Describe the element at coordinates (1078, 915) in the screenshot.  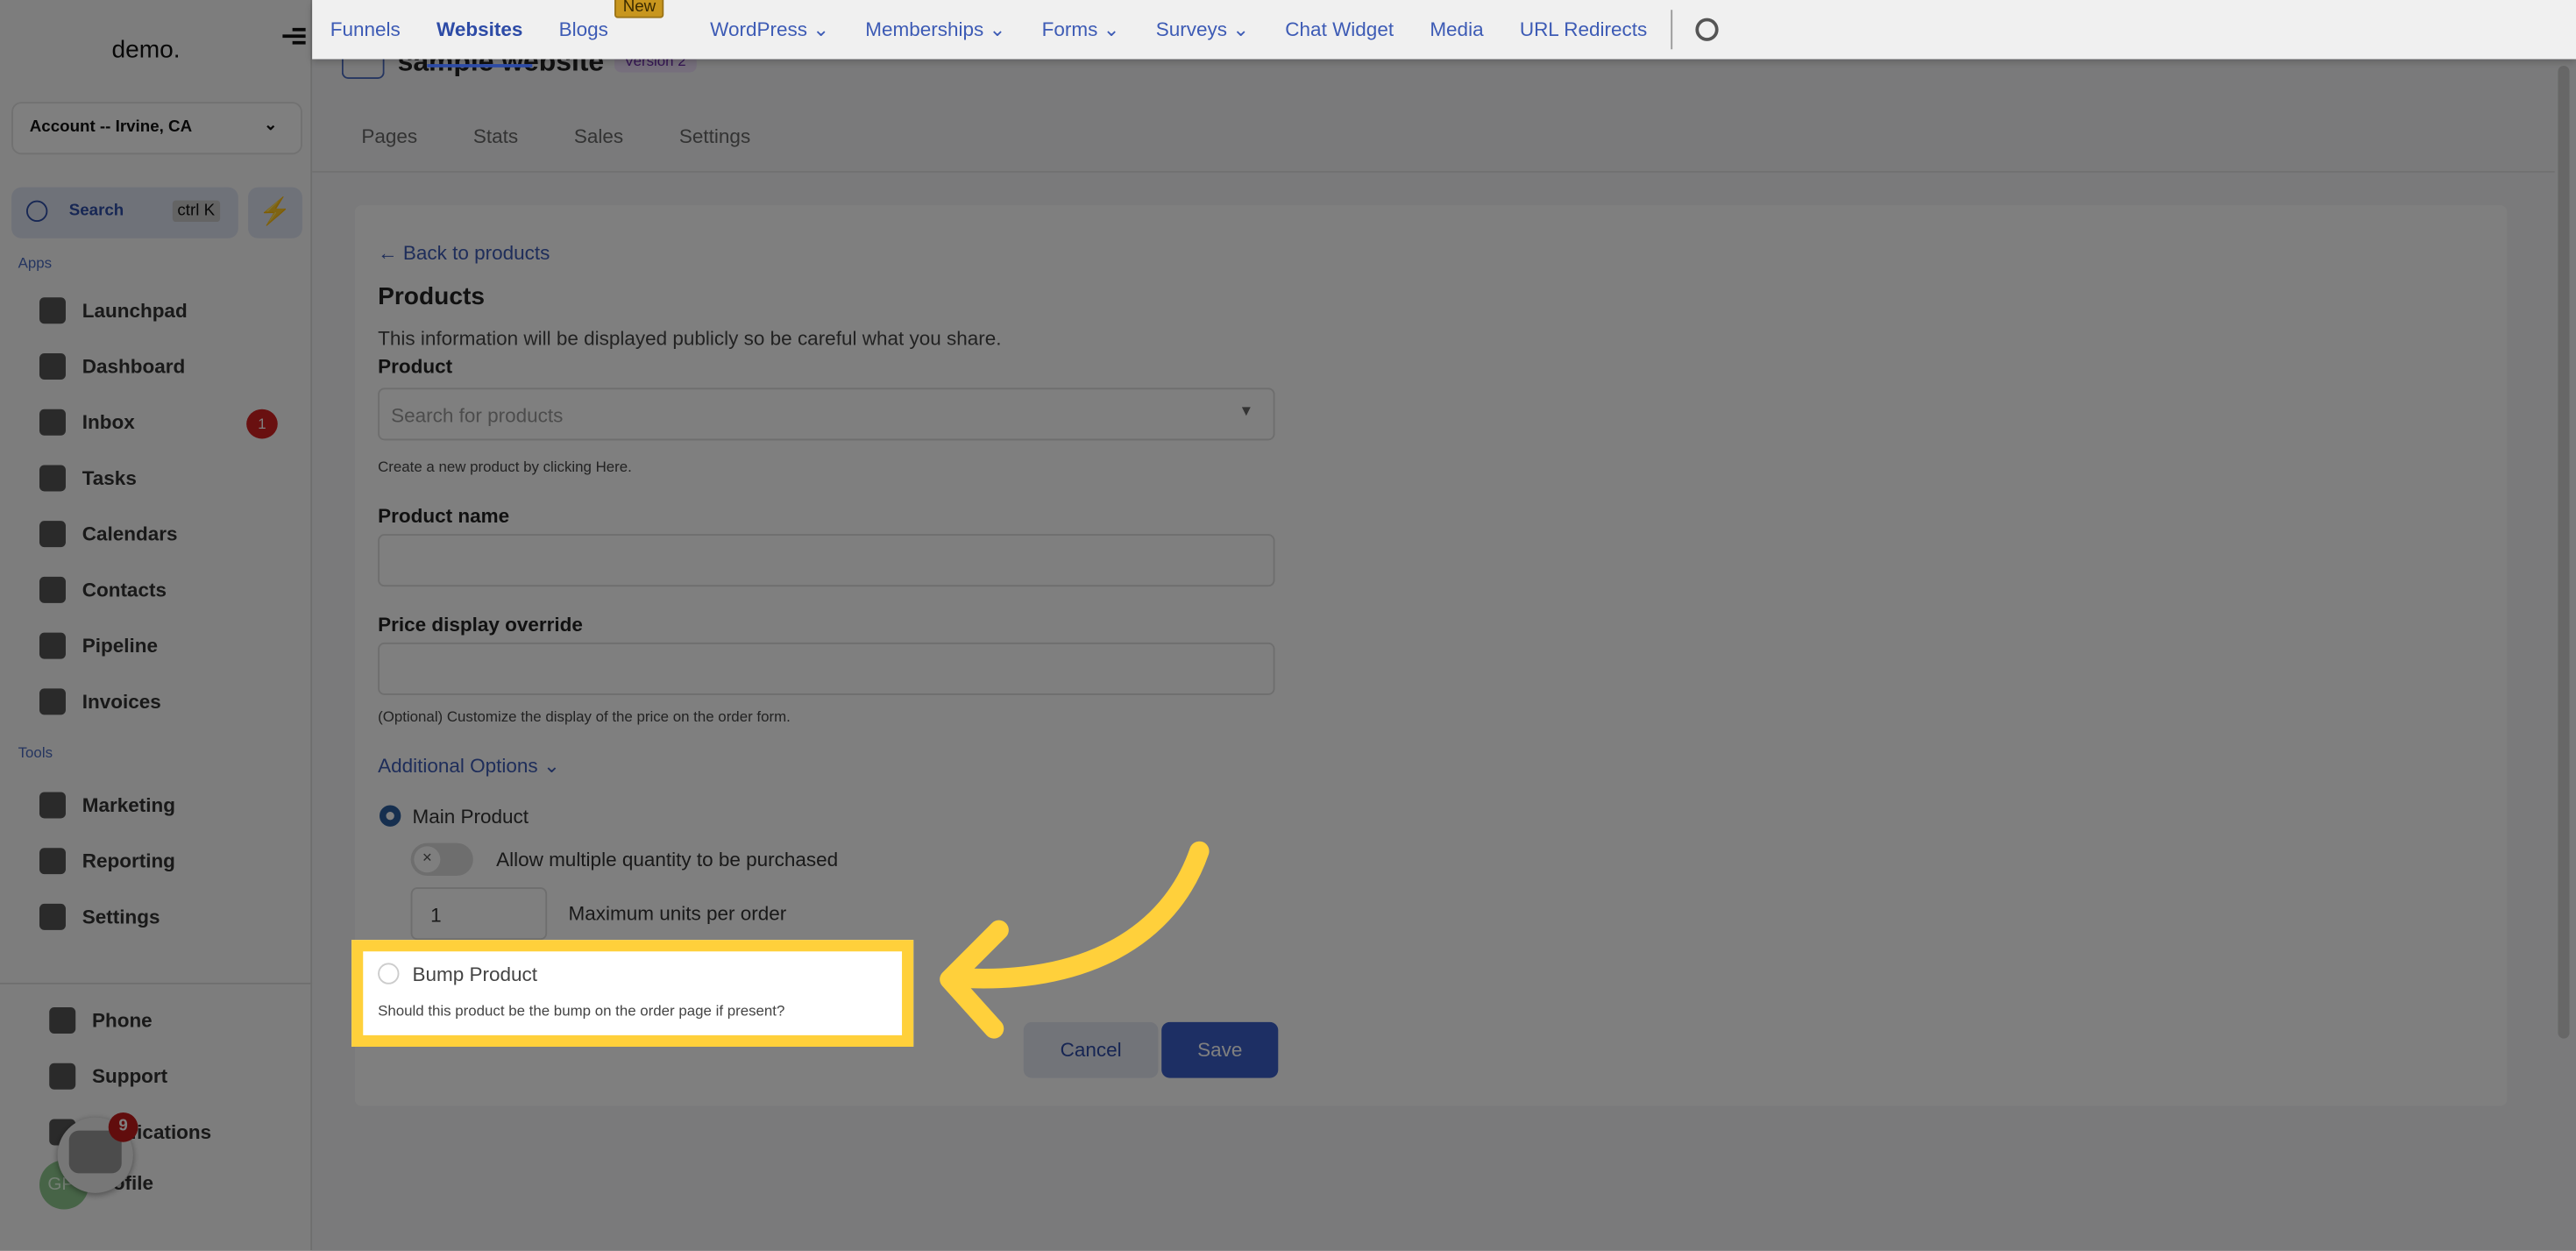
I see `arrow-curve` at that location.